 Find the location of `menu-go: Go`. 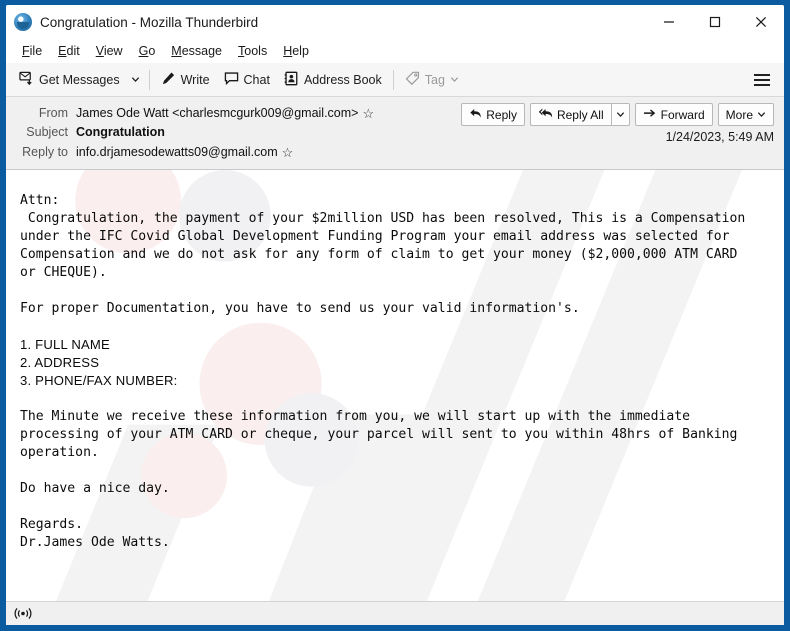

menu-go: Go is located at coordinates (147, 51).